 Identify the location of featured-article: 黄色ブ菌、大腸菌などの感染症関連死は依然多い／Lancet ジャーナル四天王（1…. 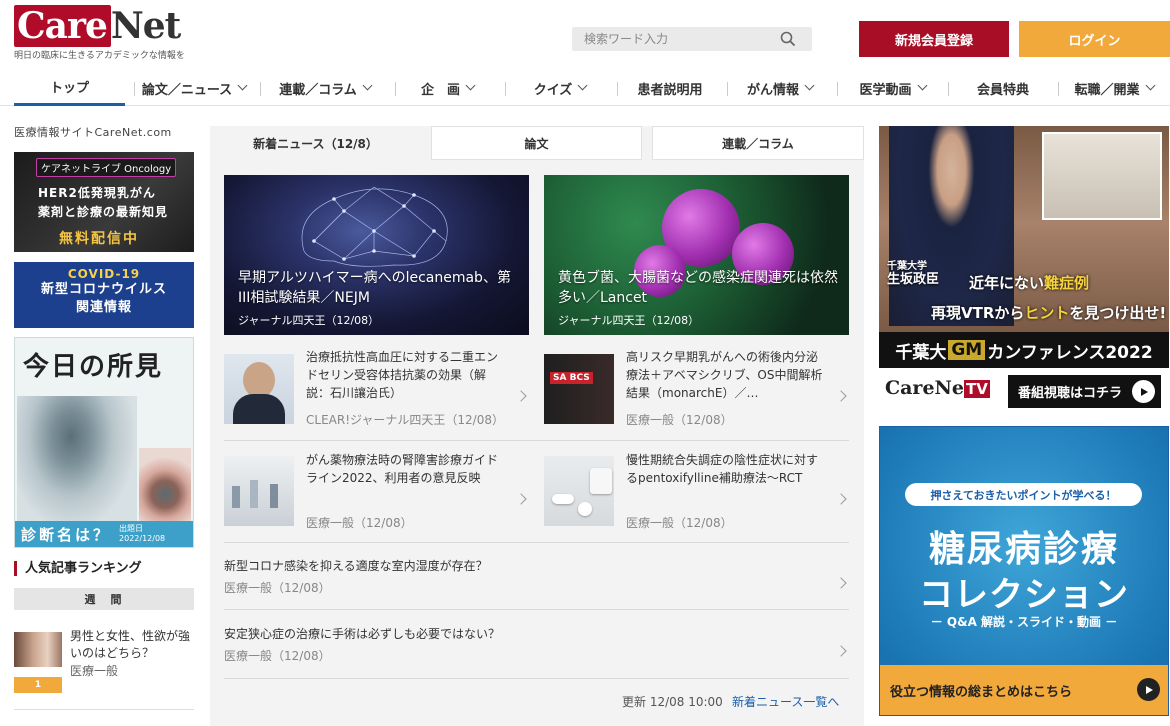
(696, 255).